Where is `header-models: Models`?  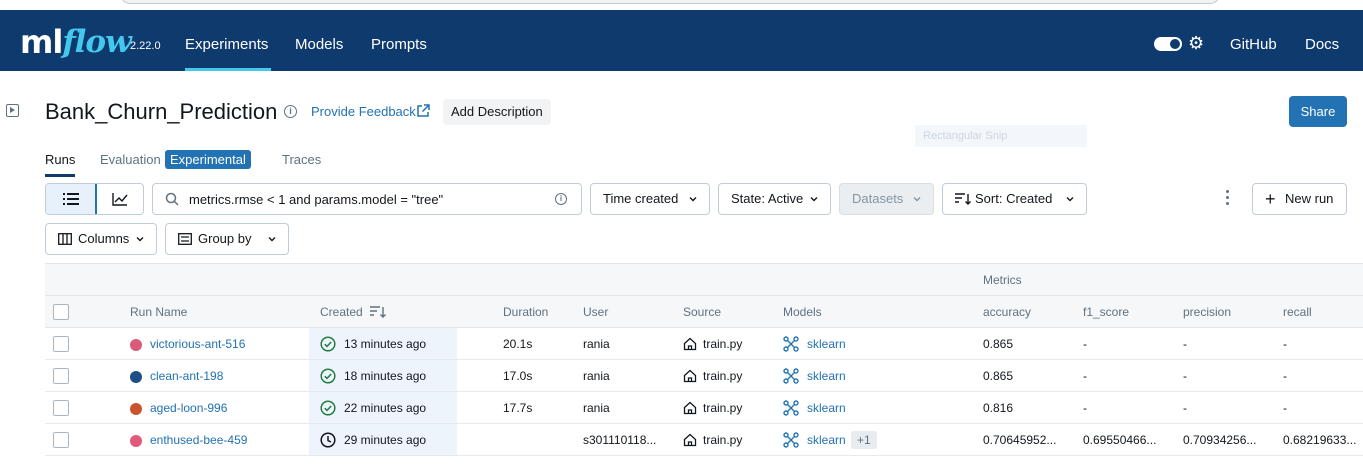 header-models: Models is located at coordinates (802, 312).